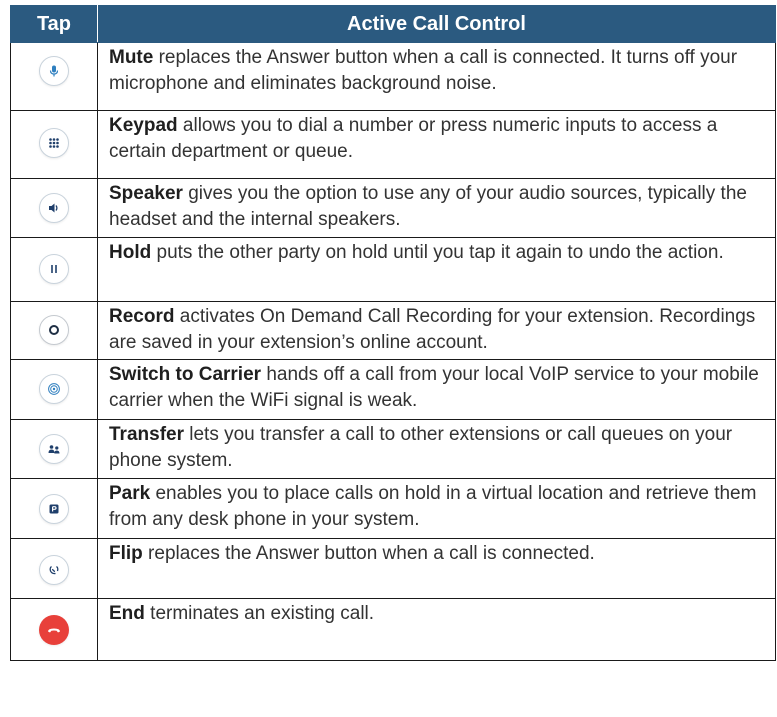  I want to click on mute-button, so click(54, 71).